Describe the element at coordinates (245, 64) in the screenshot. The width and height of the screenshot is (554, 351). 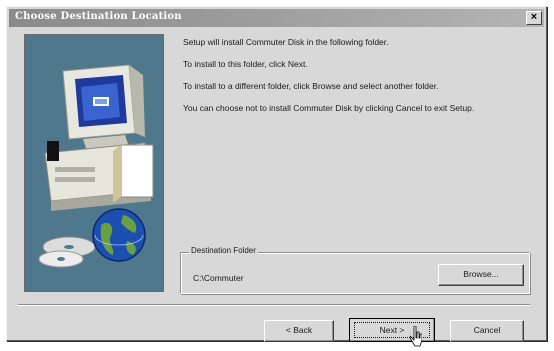
I see `message-click-next: To install to this folder, click Next.` at that location.